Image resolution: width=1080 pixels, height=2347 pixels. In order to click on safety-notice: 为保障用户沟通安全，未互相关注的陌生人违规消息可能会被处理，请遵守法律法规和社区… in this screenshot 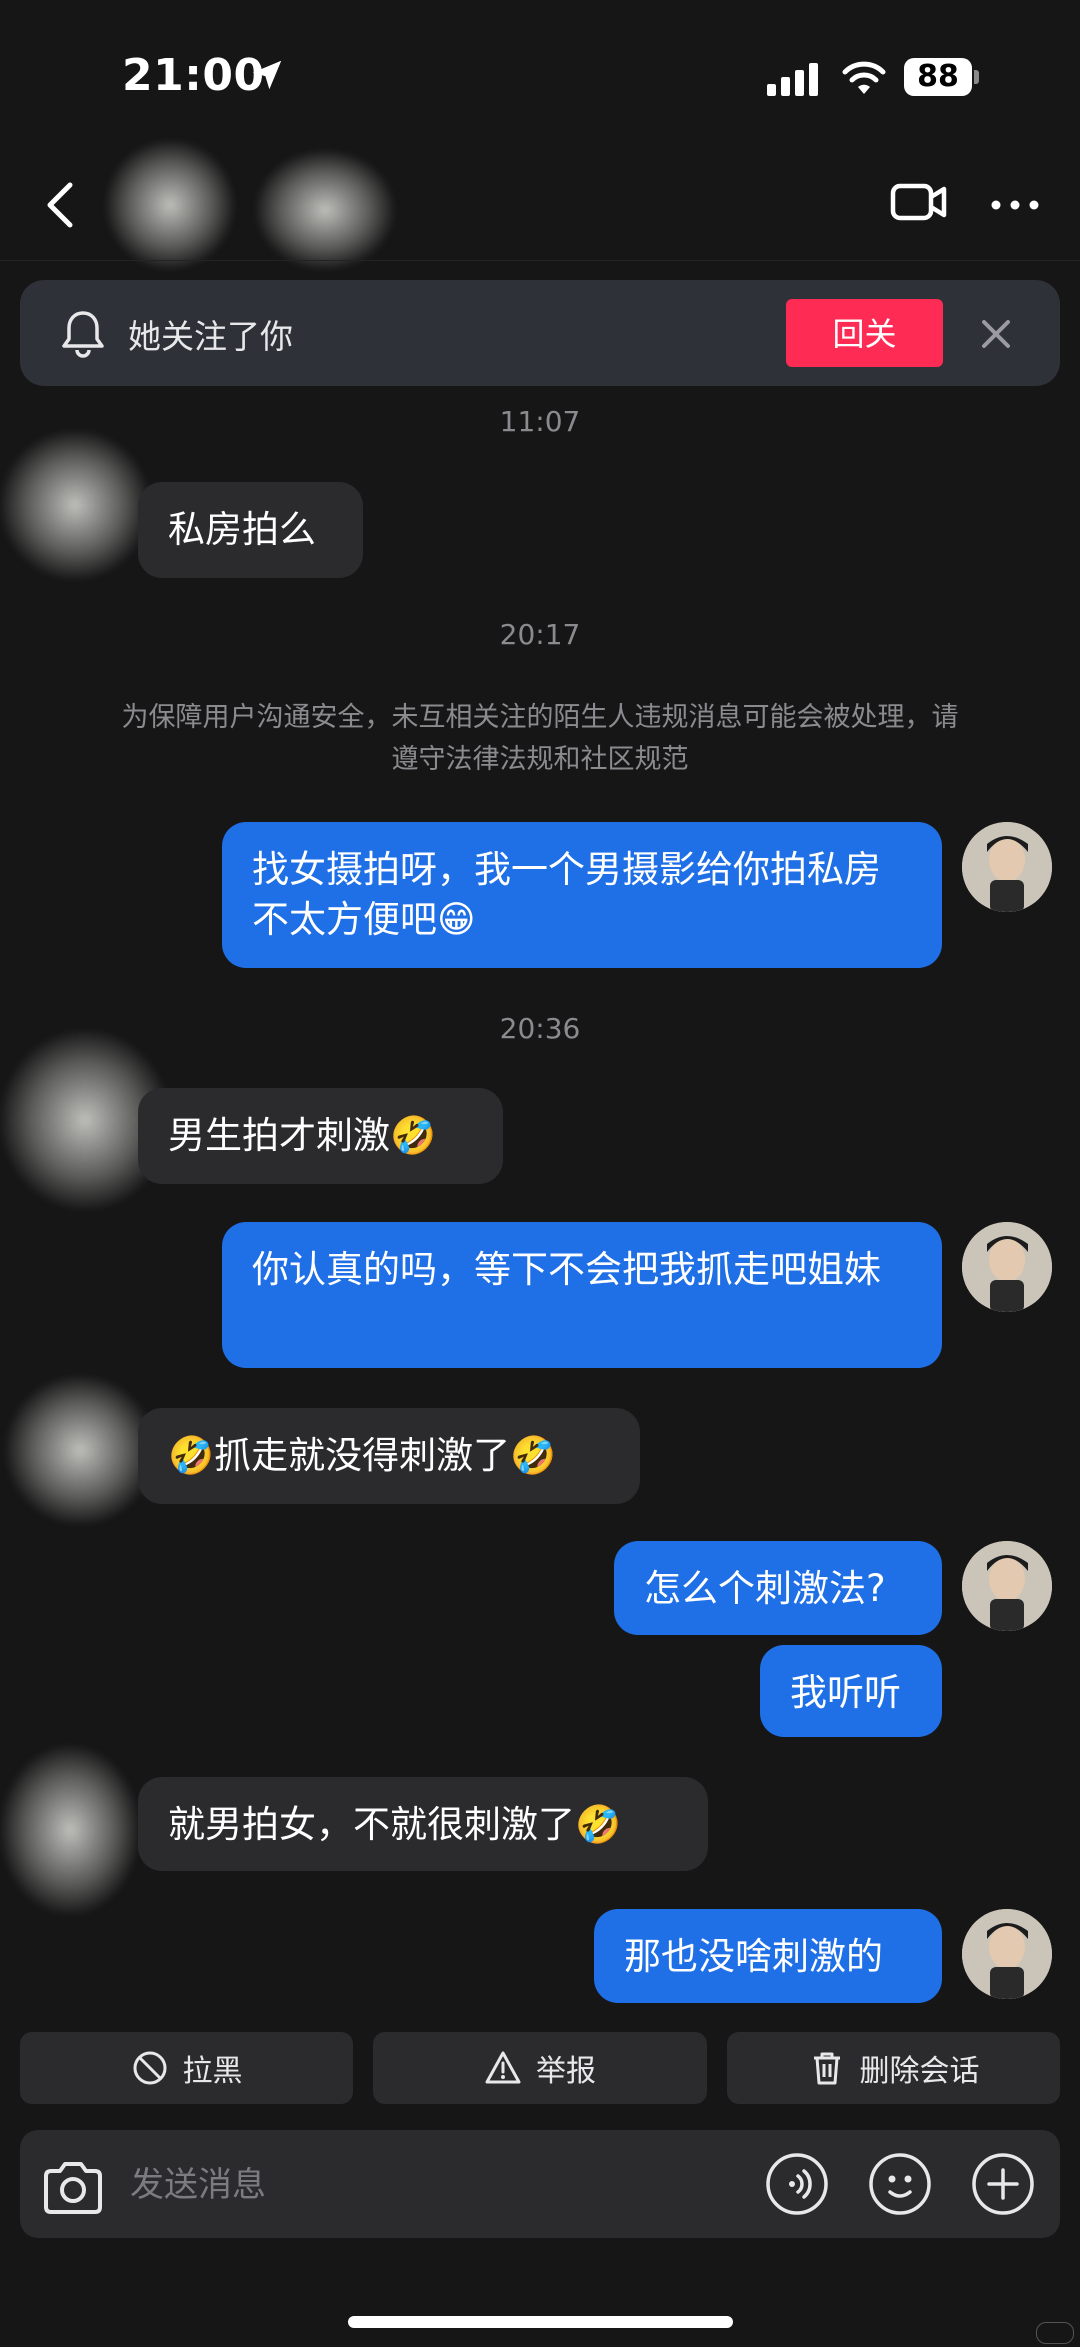, I will do `click(540, 738)`.